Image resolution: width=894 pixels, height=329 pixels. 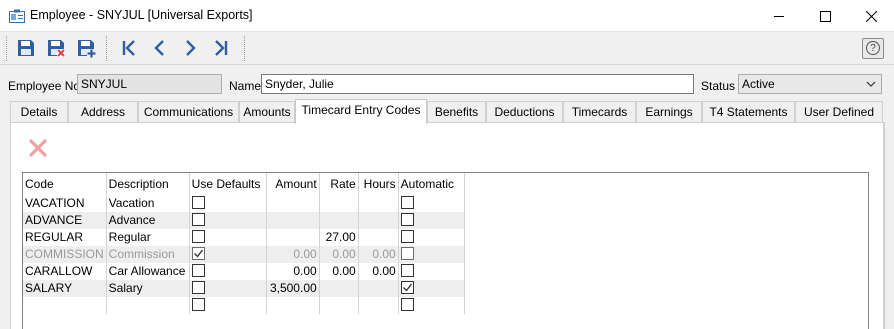 I want to click on cell-code: CARALLOW, so click(x=65, y=271).